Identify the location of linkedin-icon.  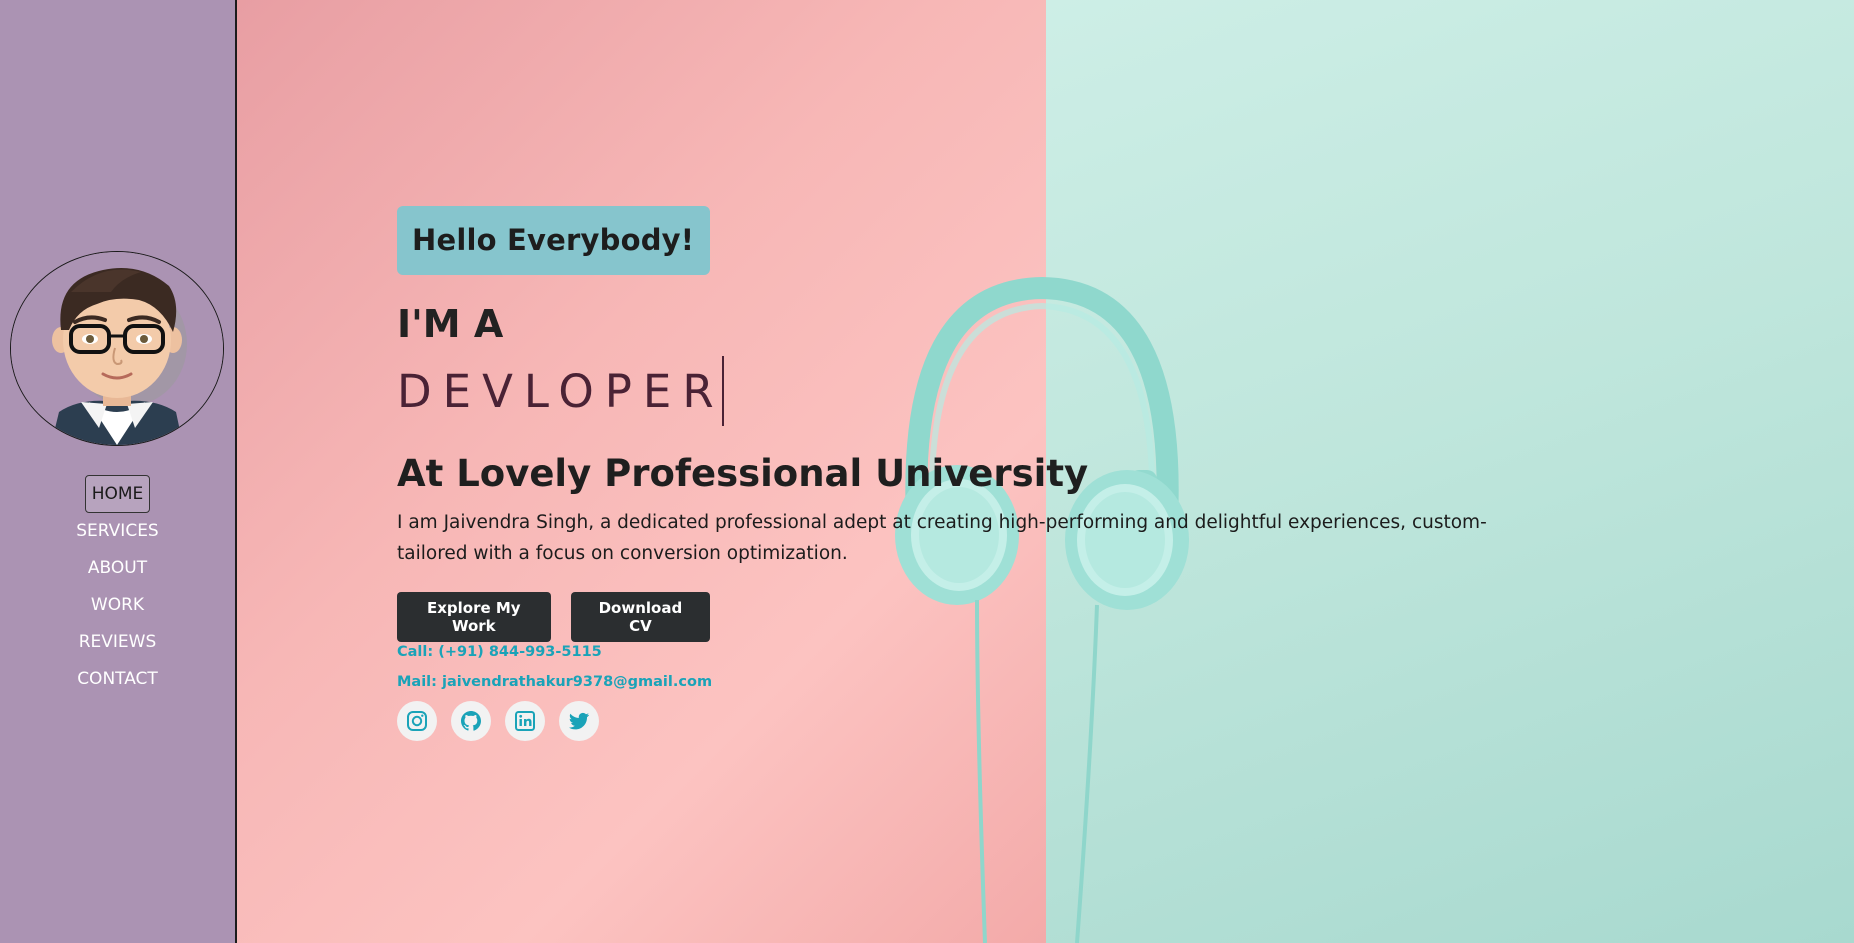
(525, 721).